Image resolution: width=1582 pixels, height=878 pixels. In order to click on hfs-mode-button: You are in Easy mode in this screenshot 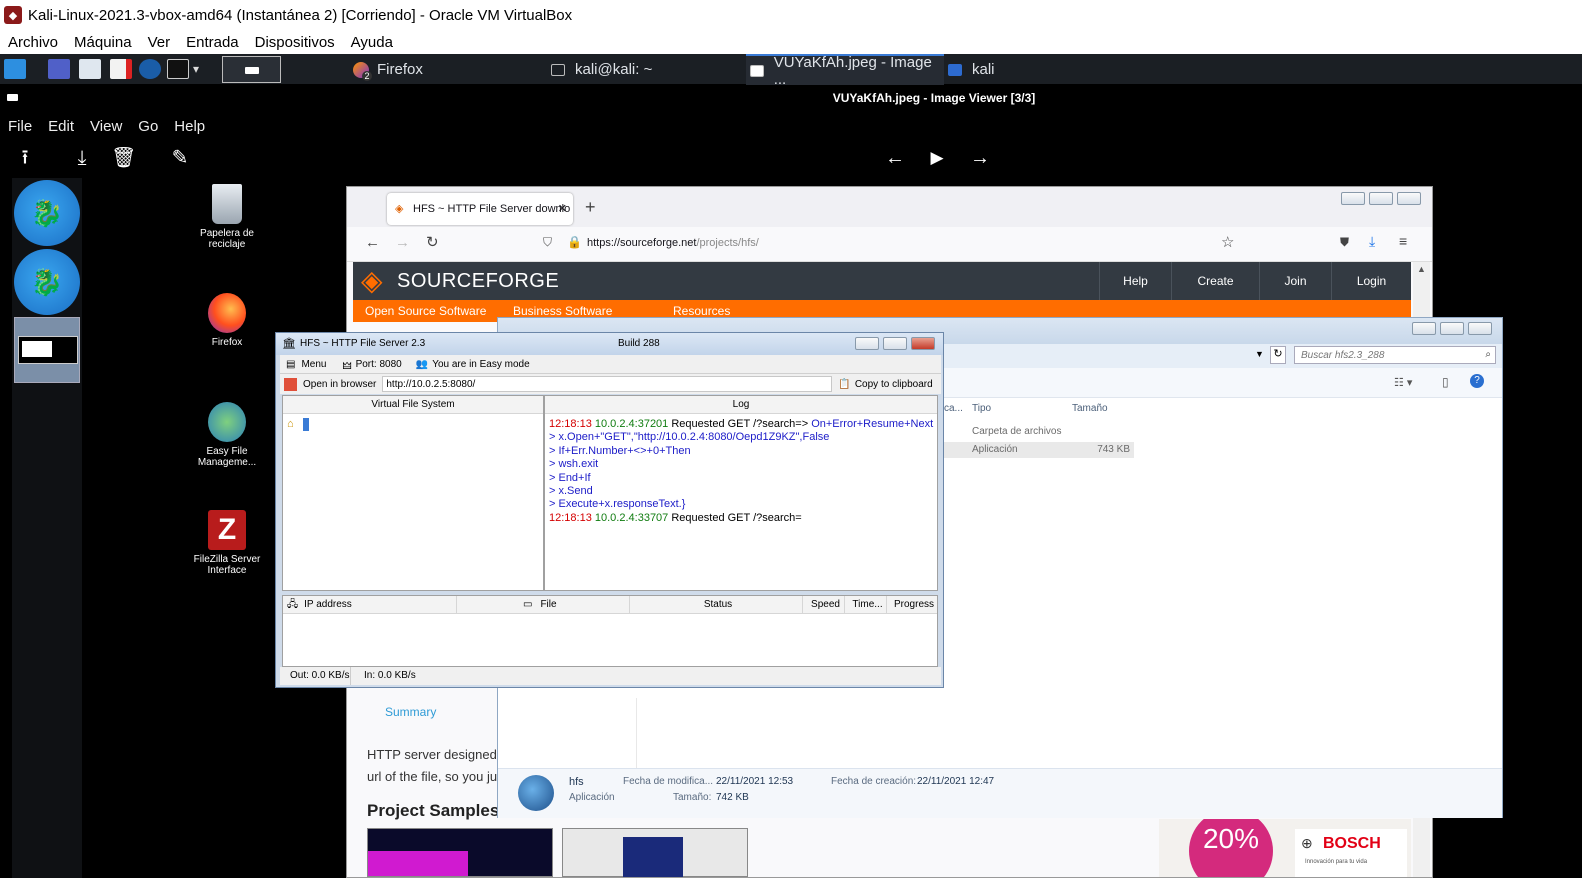, I will do `click(480, 364)`.